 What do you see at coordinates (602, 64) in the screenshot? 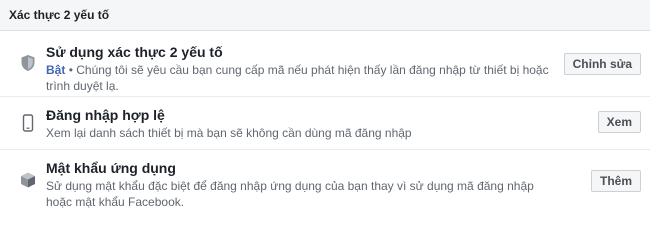
I see `edit-button: Chỉnh sửa` at bounding box center [602, 64].